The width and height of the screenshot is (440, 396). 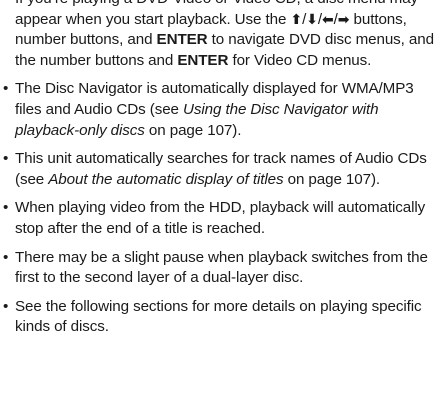 What do you see at coordinates (312, 19) in the screenshot?
I see `arrow-down-icon: ⬇` at bounding box center [312, 19].